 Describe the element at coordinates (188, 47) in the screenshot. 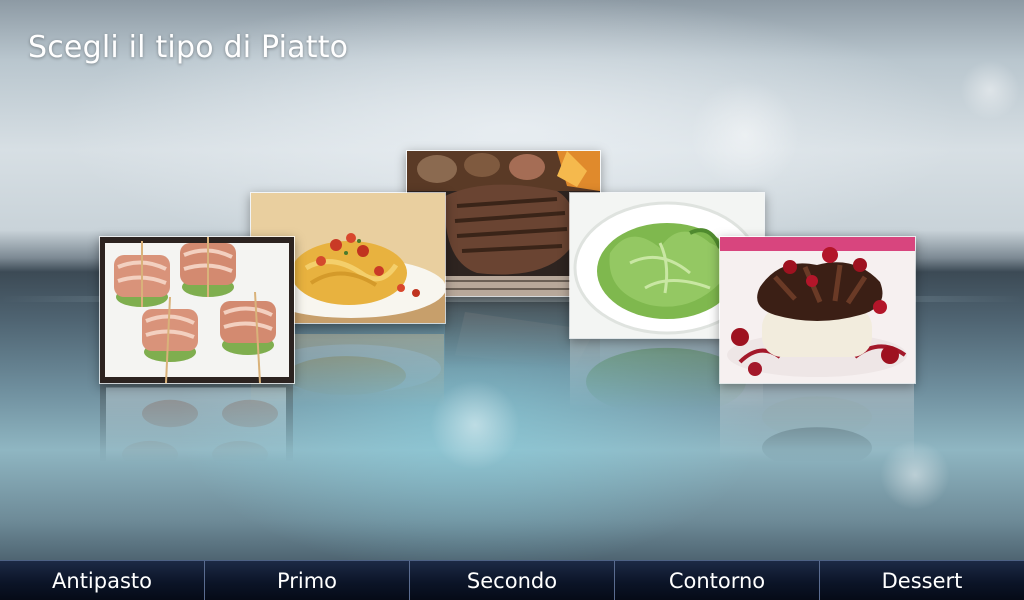

I see `page-title: Scegli il tipo di Piatto` at that location.